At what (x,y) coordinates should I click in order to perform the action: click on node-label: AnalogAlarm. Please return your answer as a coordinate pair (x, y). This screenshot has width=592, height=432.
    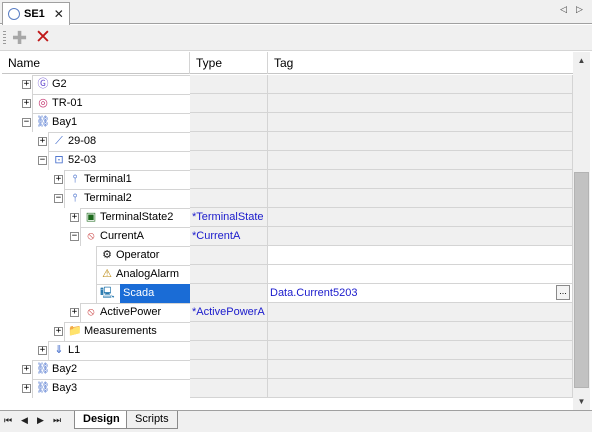
    Looking at the image, I should click on (147, 274).